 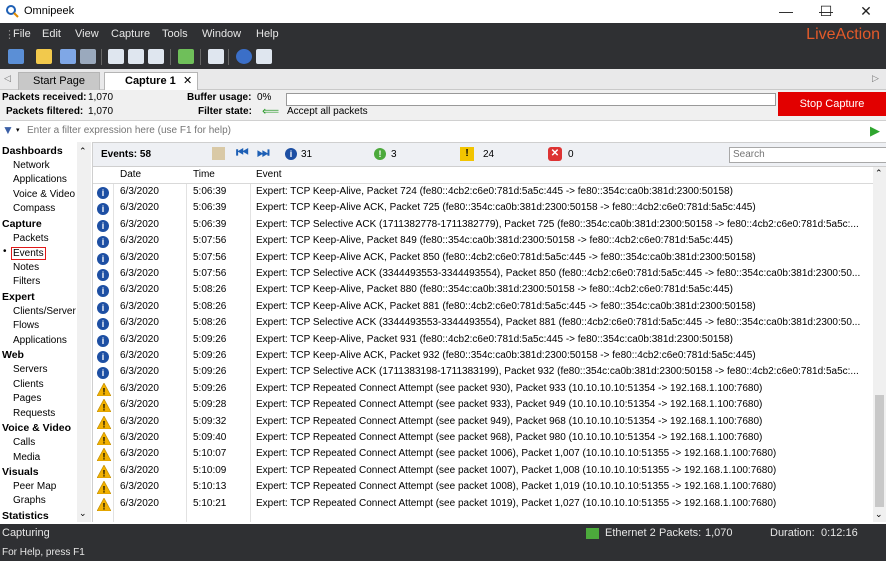 I want to click on nav-item-voice-video: Voice & Video, so click(x=44, y=194).